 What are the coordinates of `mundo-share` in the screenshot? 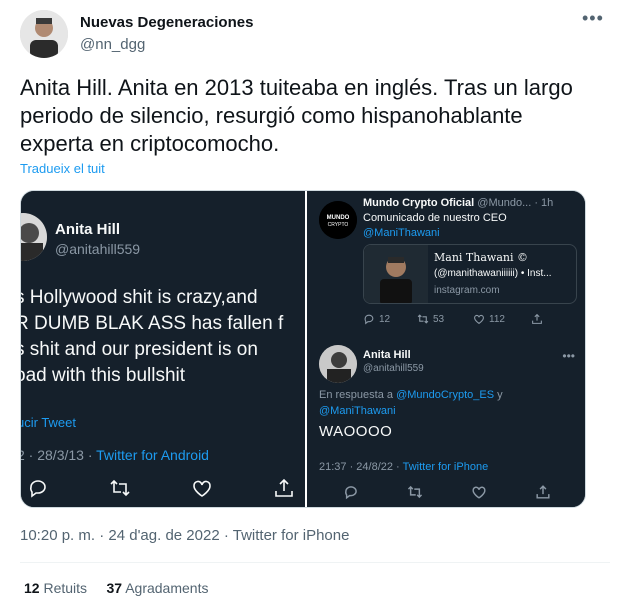 It's located at (537, 319).